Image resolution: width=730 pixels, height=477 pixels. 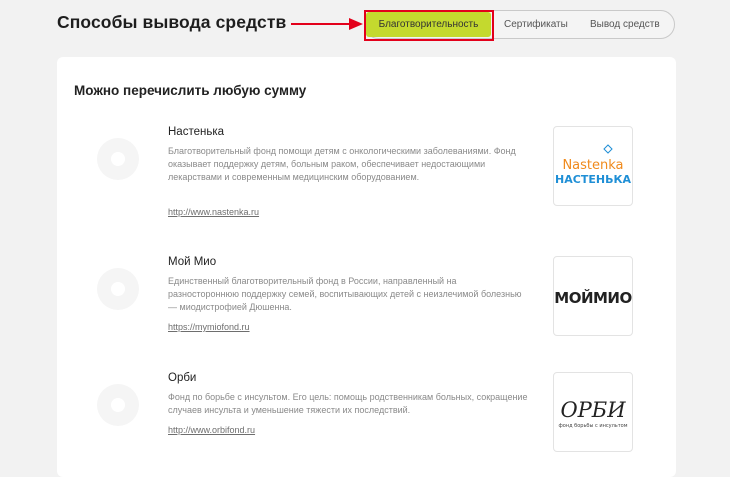 What do you see at coordinates (593, 426) in the screenshot?
I see `orbi-logo-subtitle: фонд борьбы с инсультом` at bounding box center [593, 426].